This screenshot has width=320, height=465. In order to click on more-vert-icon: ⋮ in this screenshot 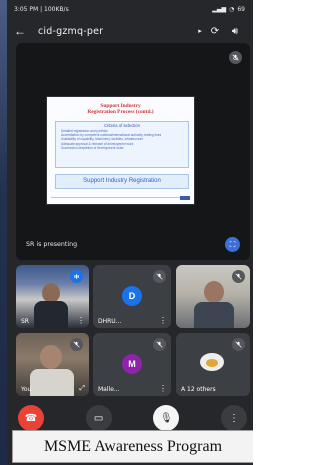, I will do `click(233, 418)`.